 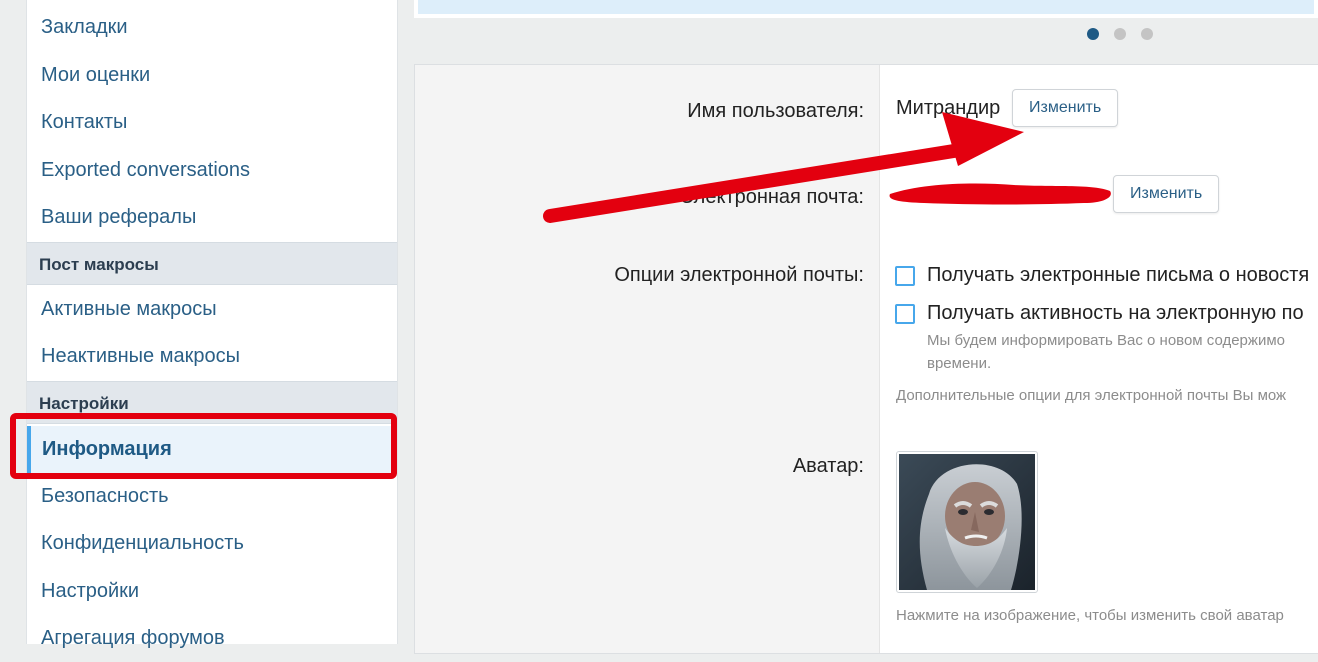 What do you see at coordinates (212, 638) in the screenshot?
I see `sidebar-item-forum-aggregation: Агрегация форумов` at bounding box center [212, 638].